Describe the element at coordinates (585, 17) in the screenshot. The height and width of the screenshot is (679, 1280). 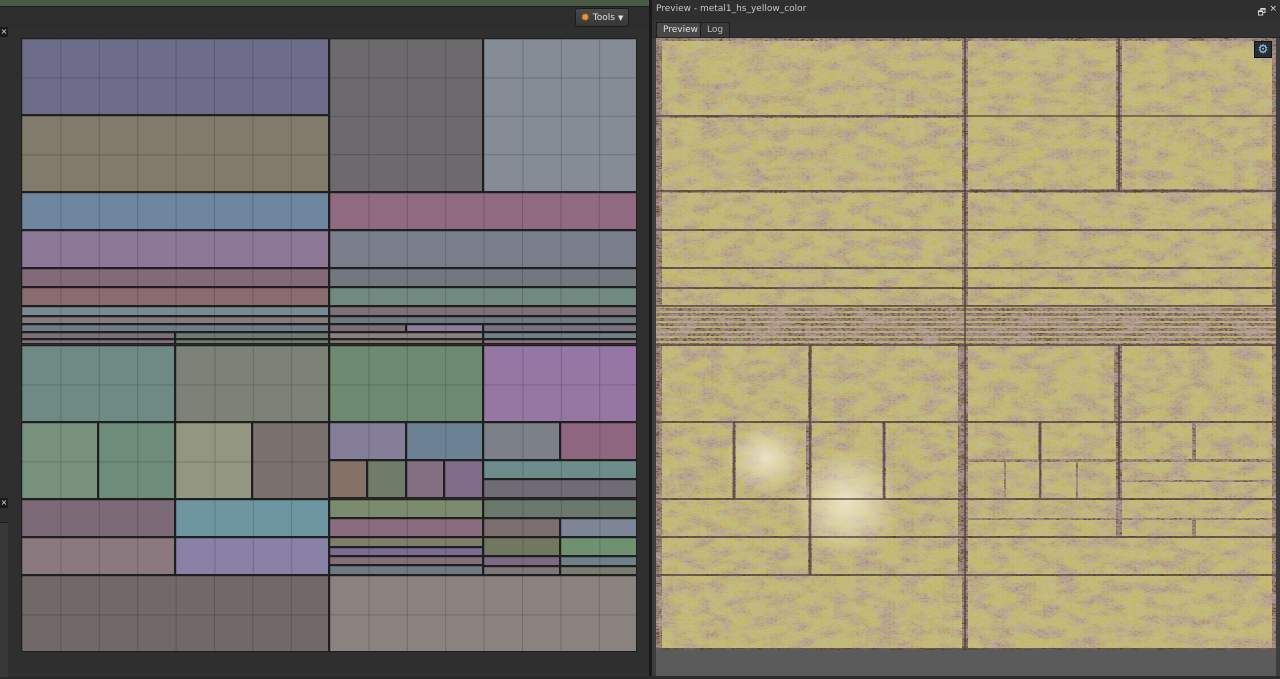
I see `gear-icon: ✹` at that location.